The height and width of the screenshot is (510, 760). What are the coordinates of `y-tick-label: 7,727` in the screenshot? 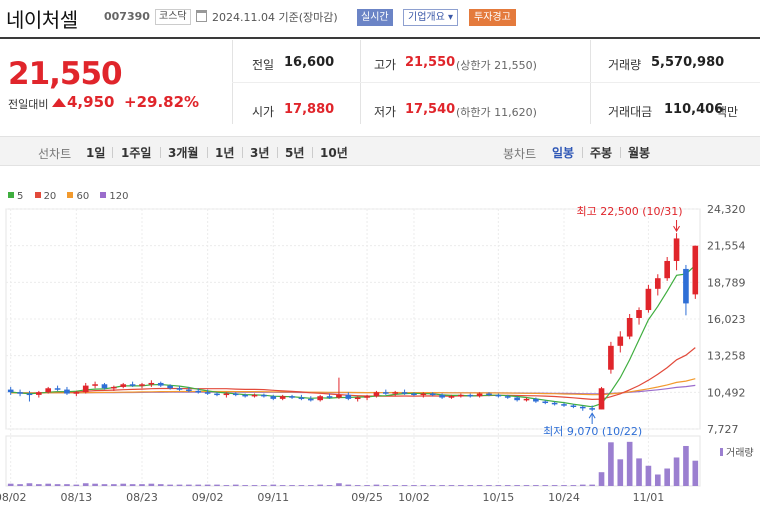 It's located at (723, 429).